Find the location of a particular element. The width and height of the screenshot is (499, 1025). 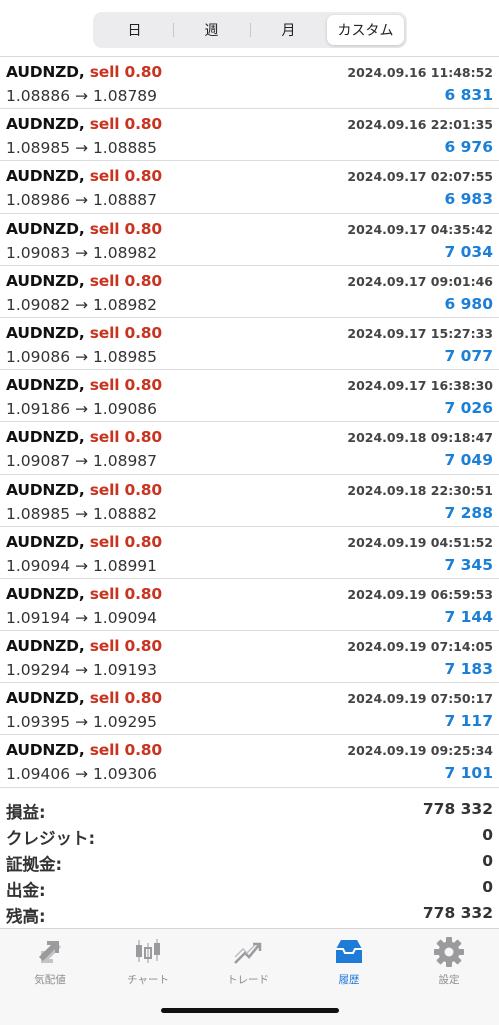

trade-time: 2024.09.17 15:27:33 is located at coordinates (420, 333).